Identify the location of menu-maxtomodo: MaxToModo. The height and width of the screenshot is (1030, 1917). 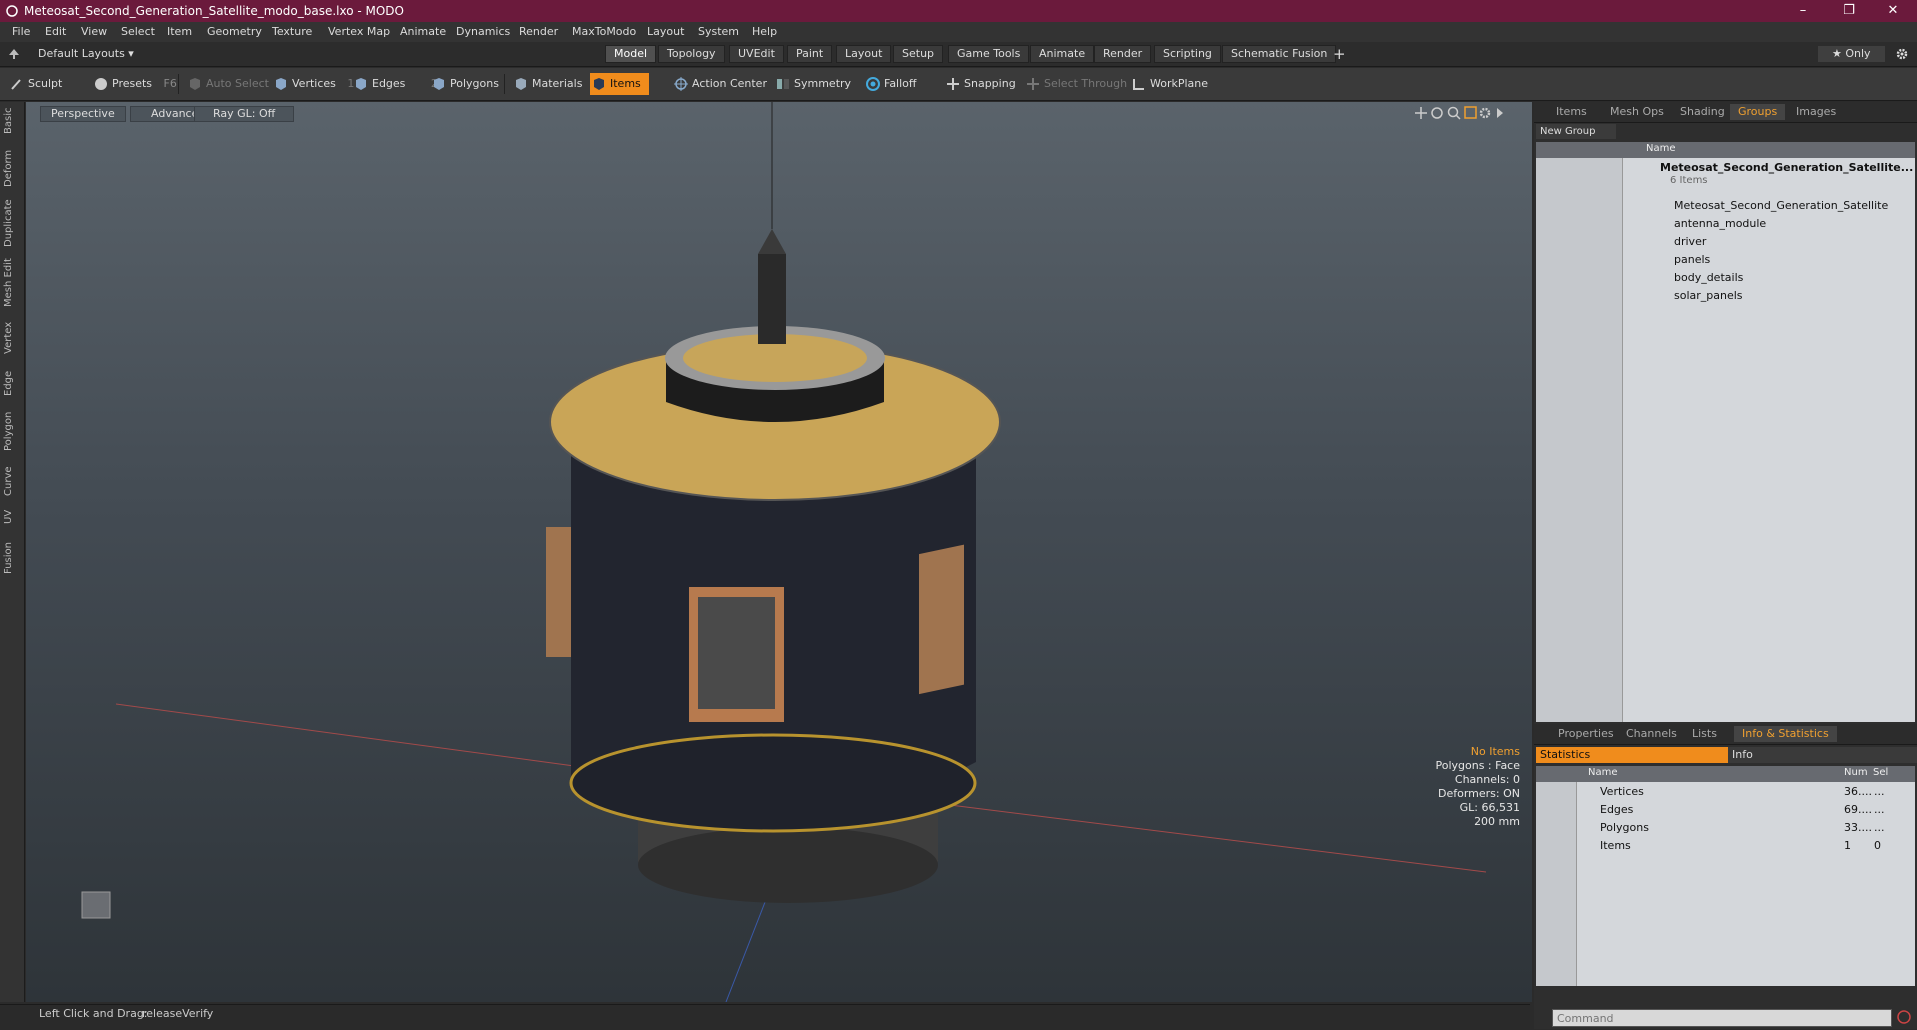
(604, 31).